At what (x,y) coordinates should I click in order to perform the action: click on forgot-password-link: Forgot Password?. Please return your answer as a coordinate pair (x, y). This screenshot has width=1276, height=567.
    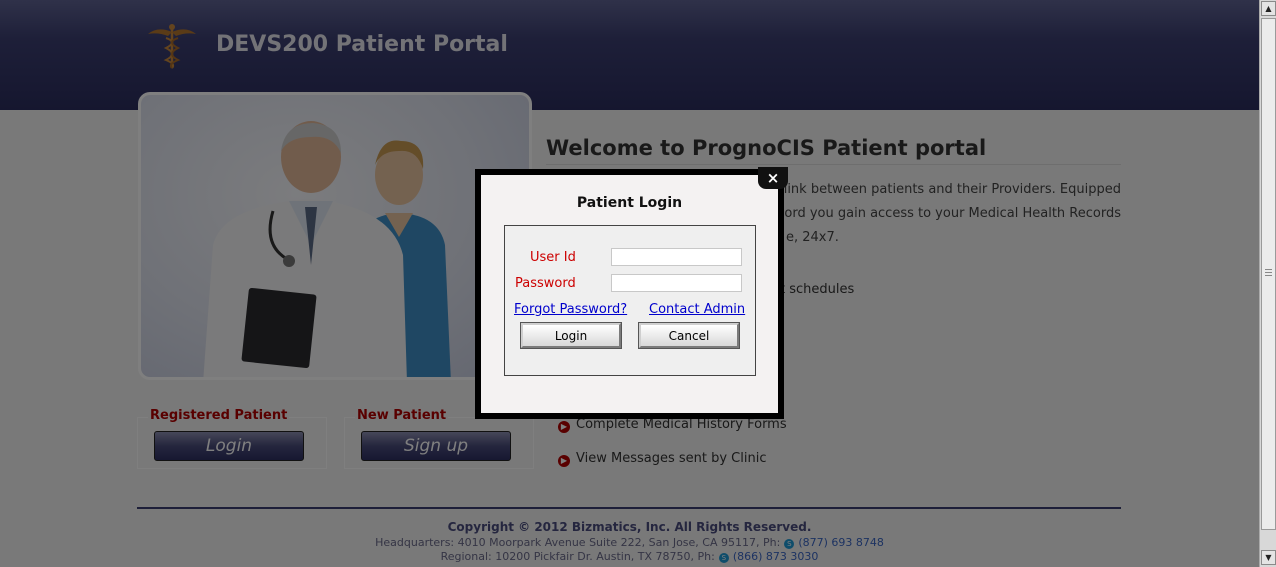
    Looking at the image, I should click on (570, 309).